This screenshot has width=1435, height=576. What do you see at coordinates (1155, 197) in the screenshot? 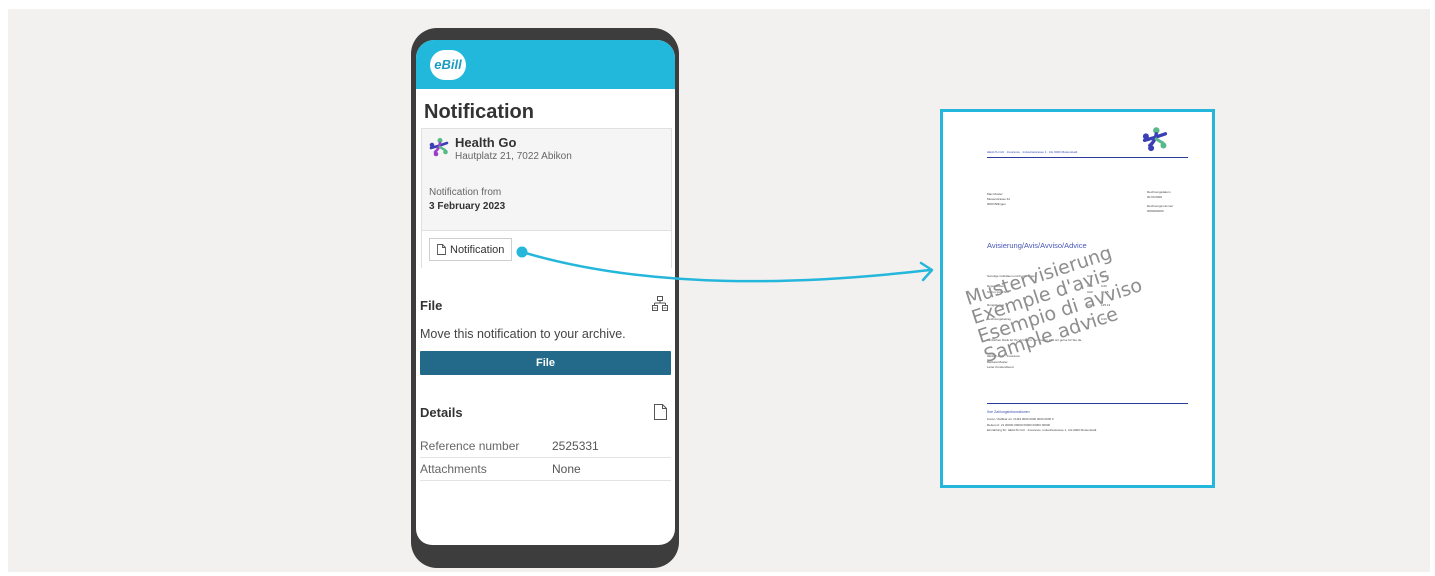
I see `doc-meta-2: 00.00.0000` at bounding box center [1155, 197].